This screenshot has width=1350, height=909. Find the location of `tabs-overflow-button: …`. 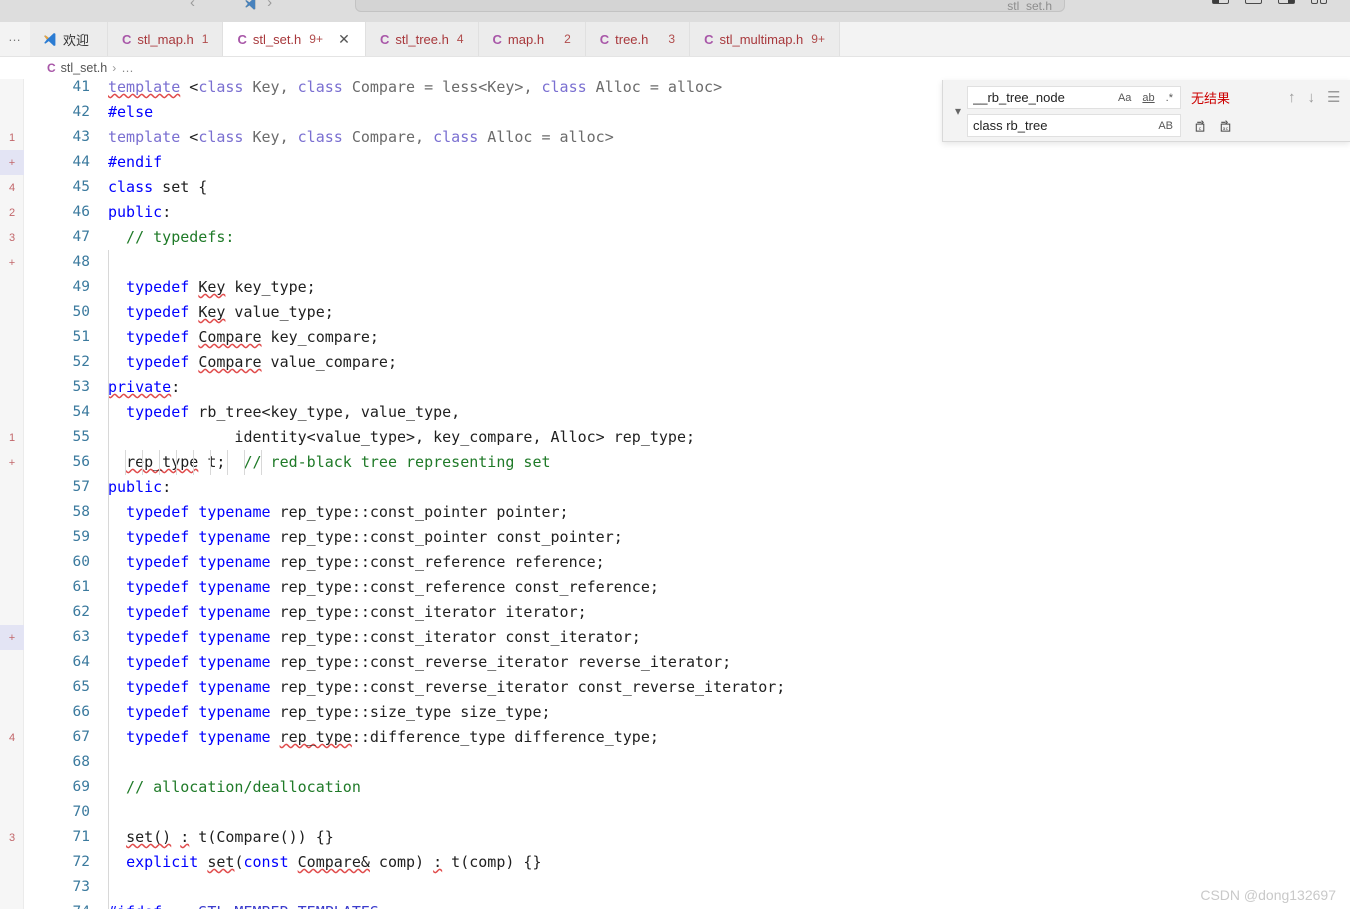

tabs-overflow-button: … is located at coordinates (15, 39).